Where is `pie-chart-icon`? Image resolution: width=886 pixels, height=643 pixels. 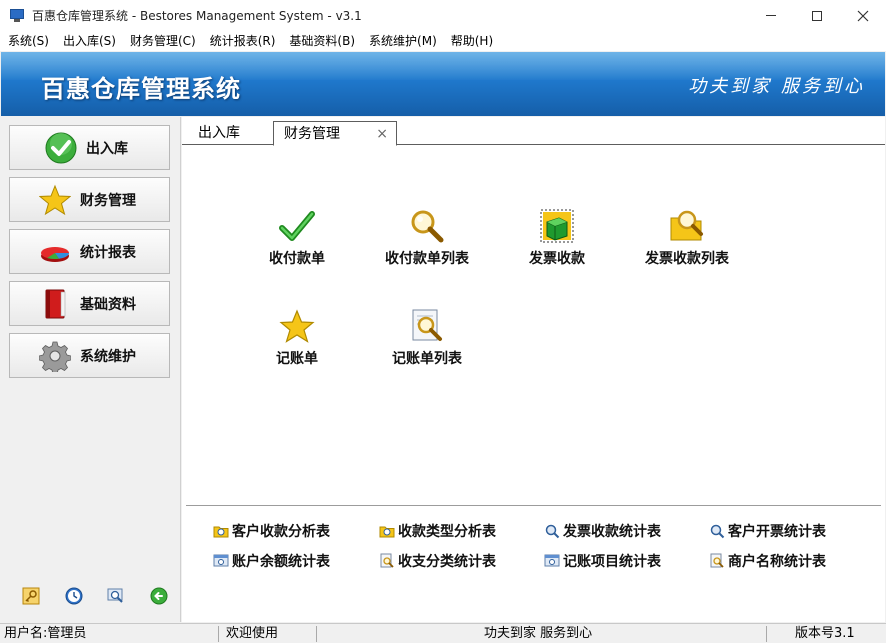 pie-chart-icon is located at coordinates (55, 252).